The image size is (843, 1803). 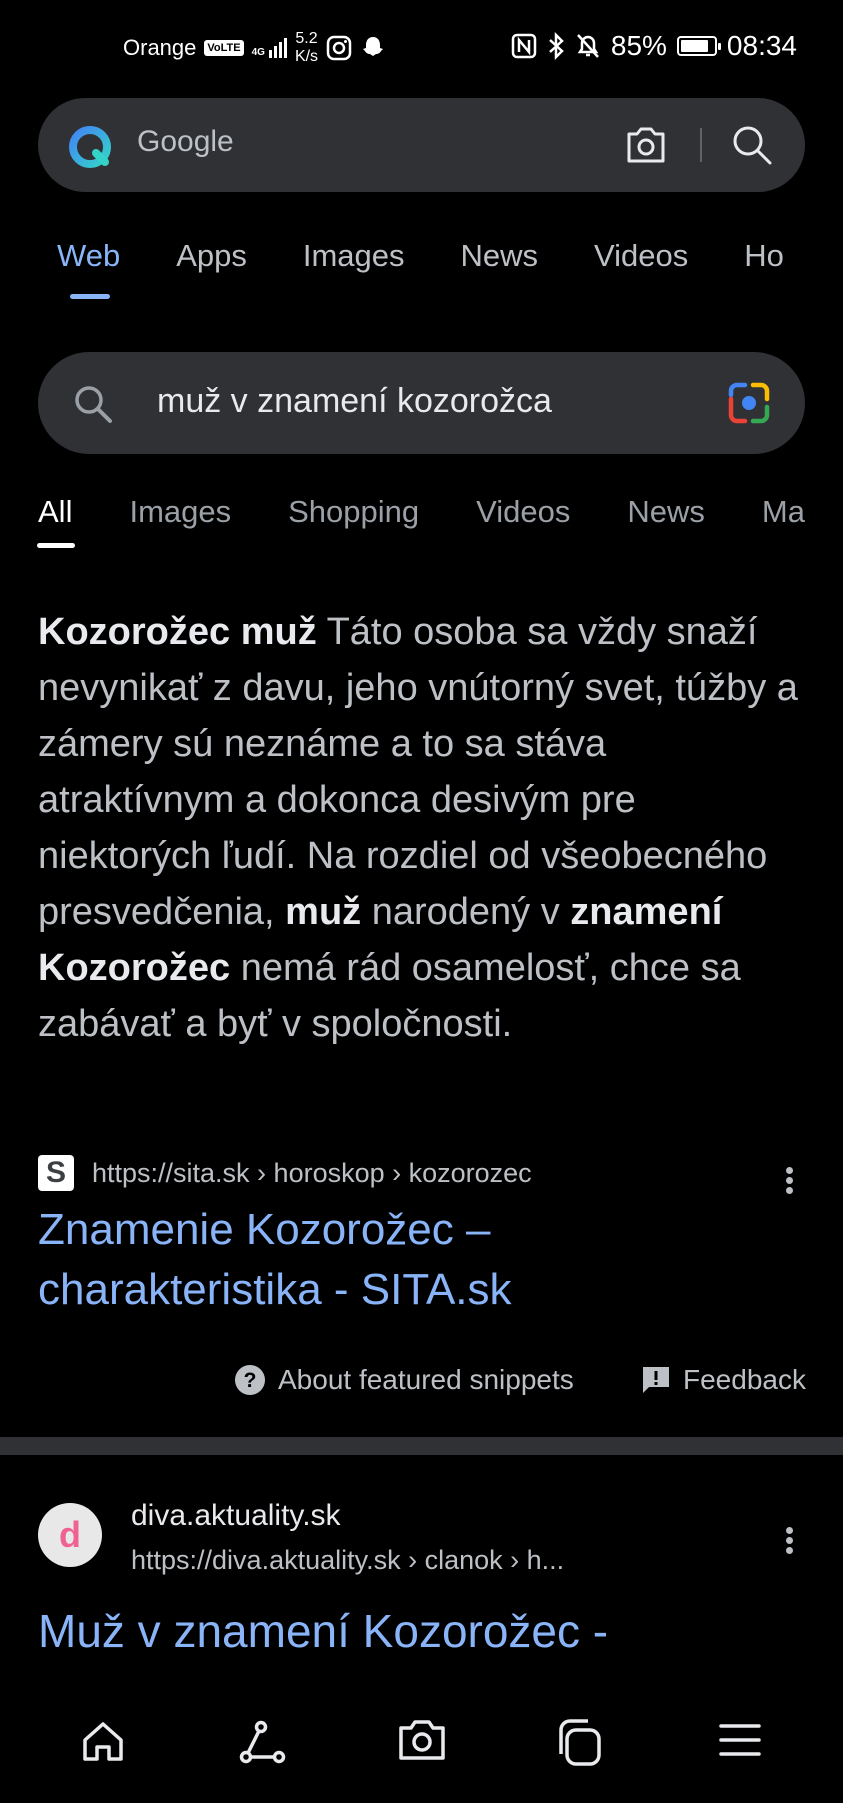 I want to click on carrier-label: Orange, so click(x=160, y=47).